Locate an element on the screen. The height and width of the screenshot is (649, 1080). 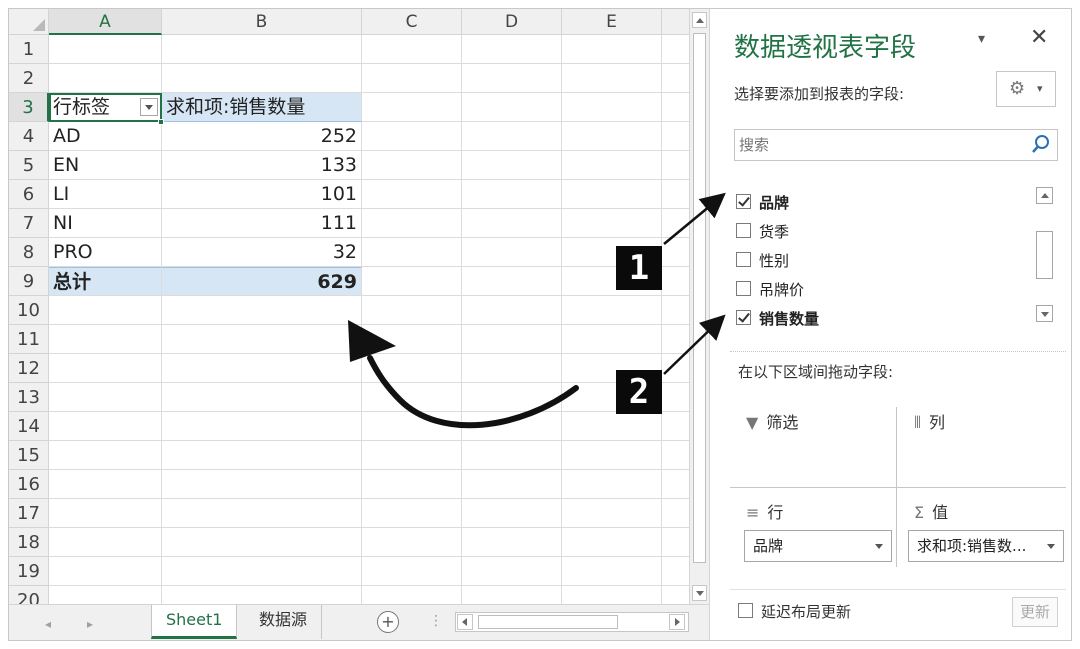
pivot-value: 32 is located at coordinates (262, 252).